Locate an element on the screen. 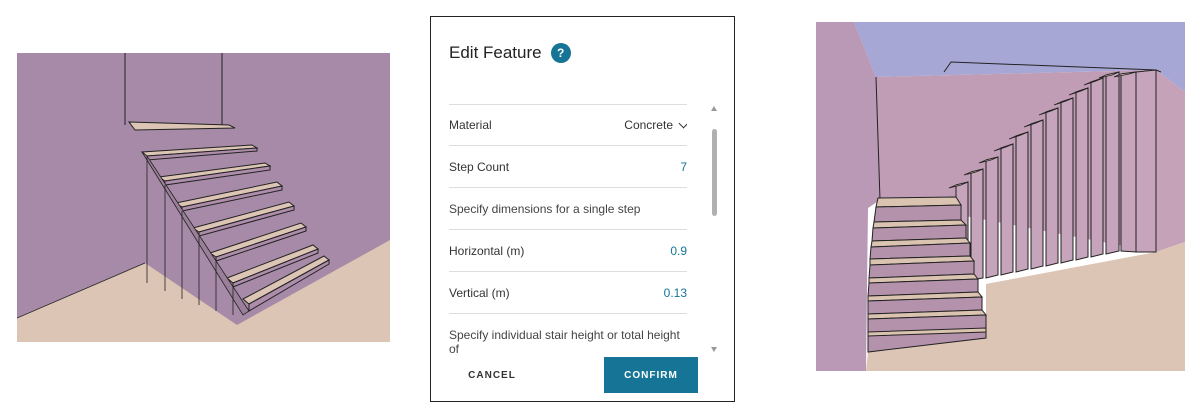 The width and height of the screenshot is (1200, 411). horizontal-label: Horizontal (m) is located at coordinates (487, 250).